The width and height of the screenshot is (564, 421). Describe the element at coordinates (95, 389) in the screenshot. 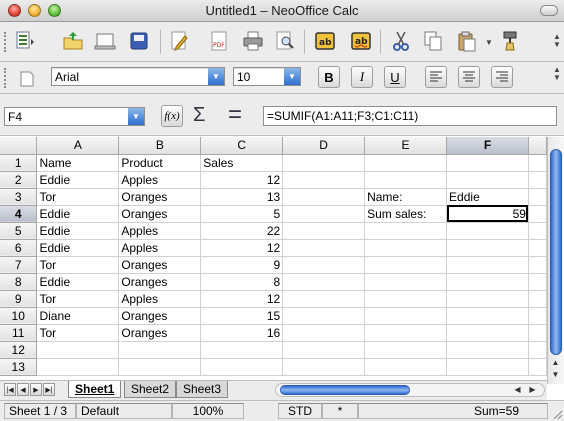

I see `tab-sheet1: Sheet1` at that location.